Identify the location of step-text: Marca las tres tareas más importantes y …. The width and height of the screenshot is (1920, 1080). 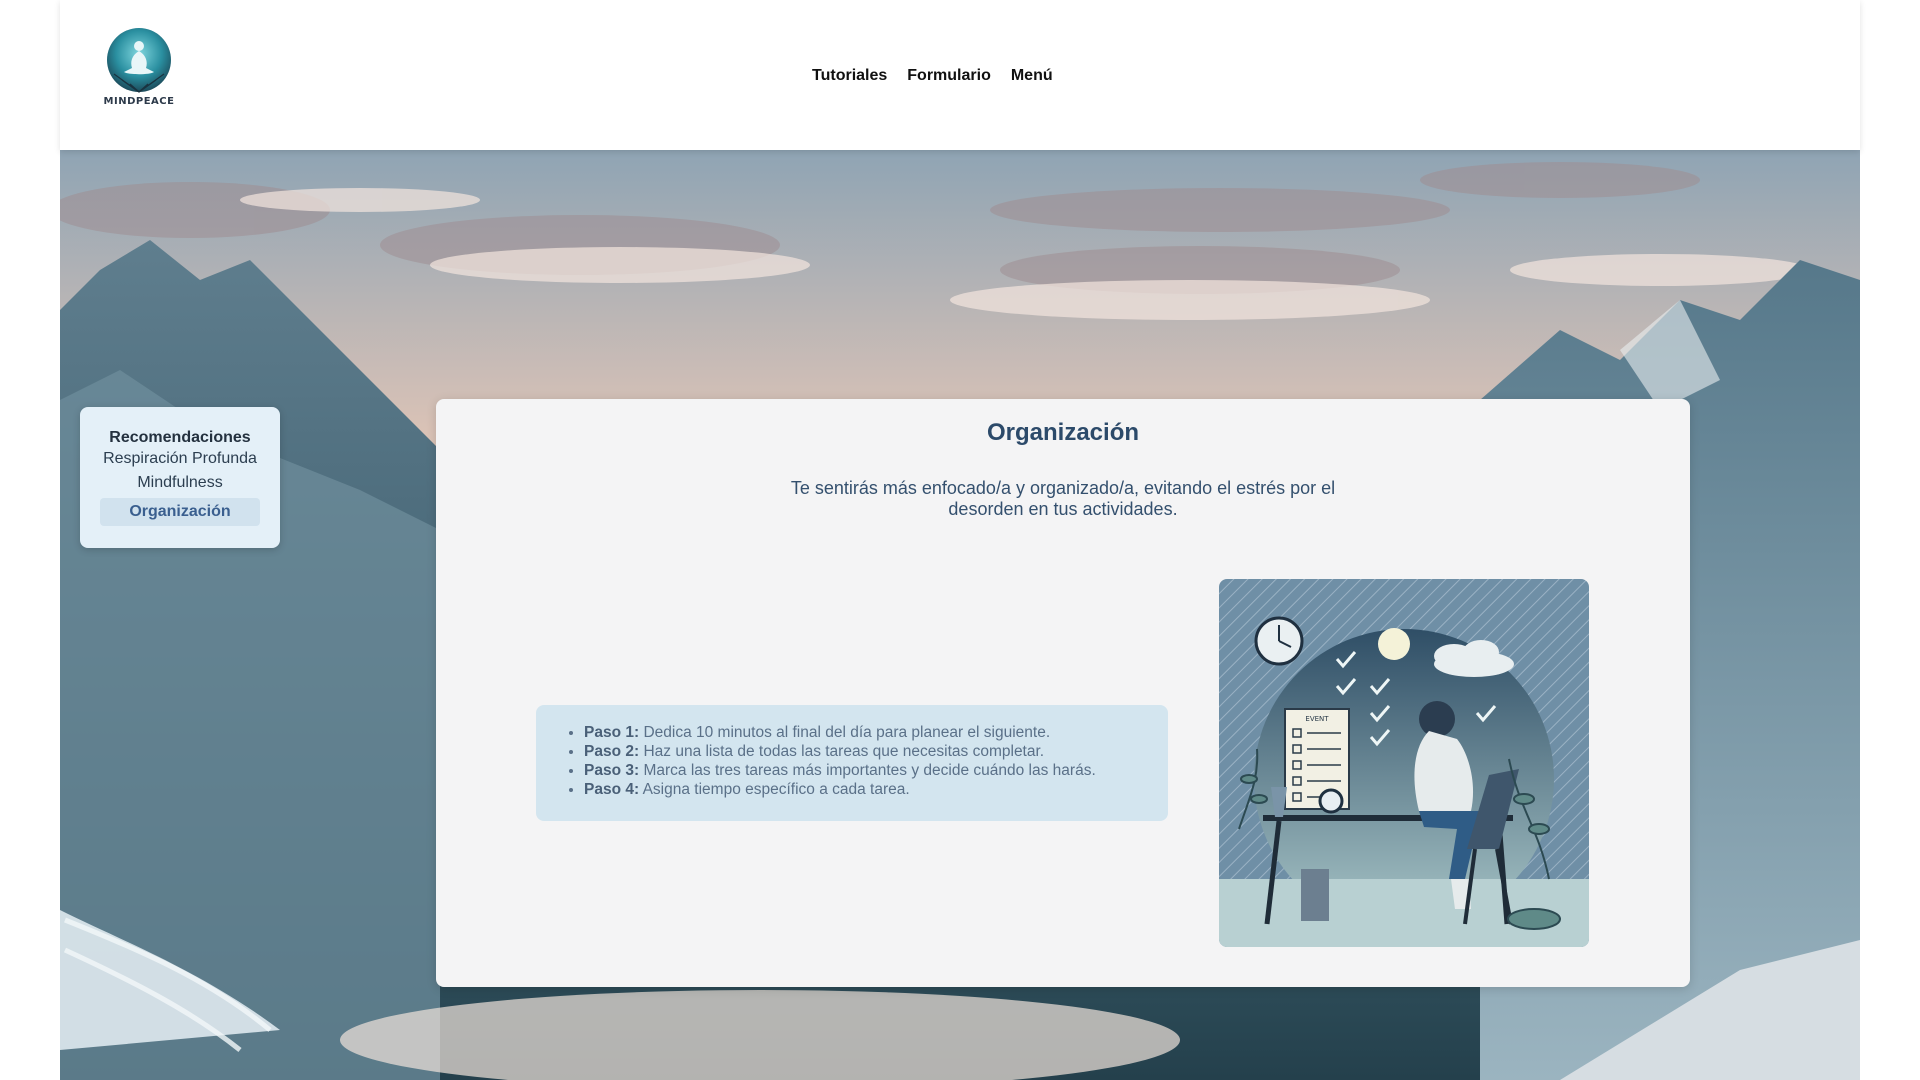
(869, 770).